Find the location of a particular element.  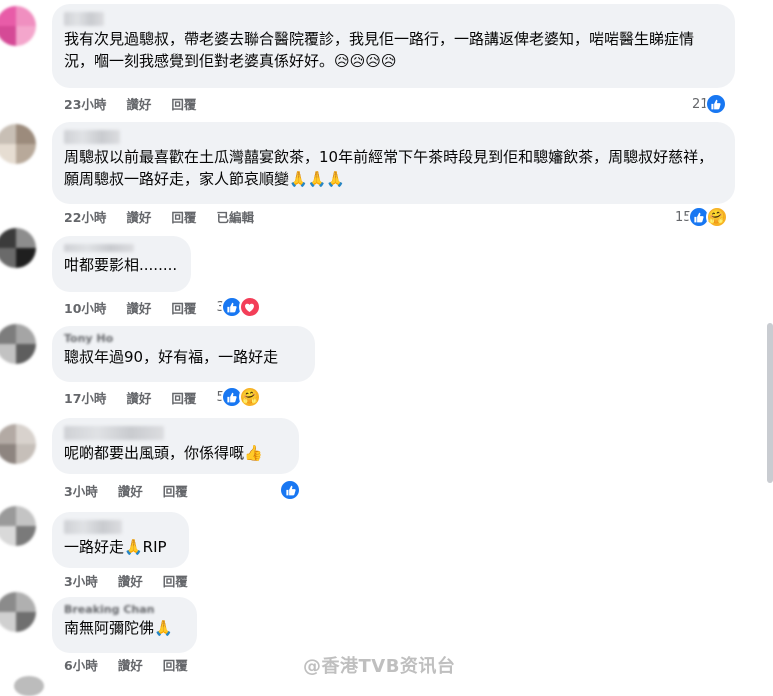

reaction-summary is located at coordinates (289, 490).